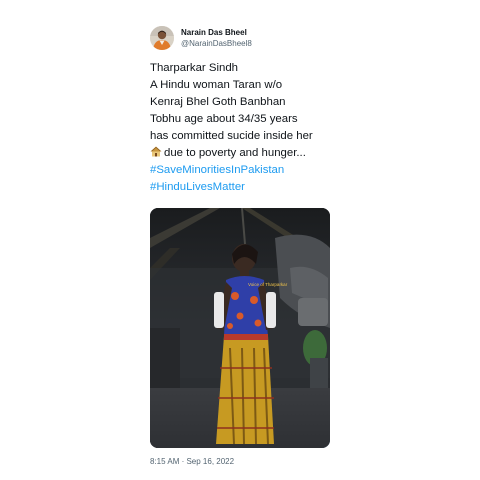  I want to click on author-display-name: Narain Das Bheel, so click(216, 32).